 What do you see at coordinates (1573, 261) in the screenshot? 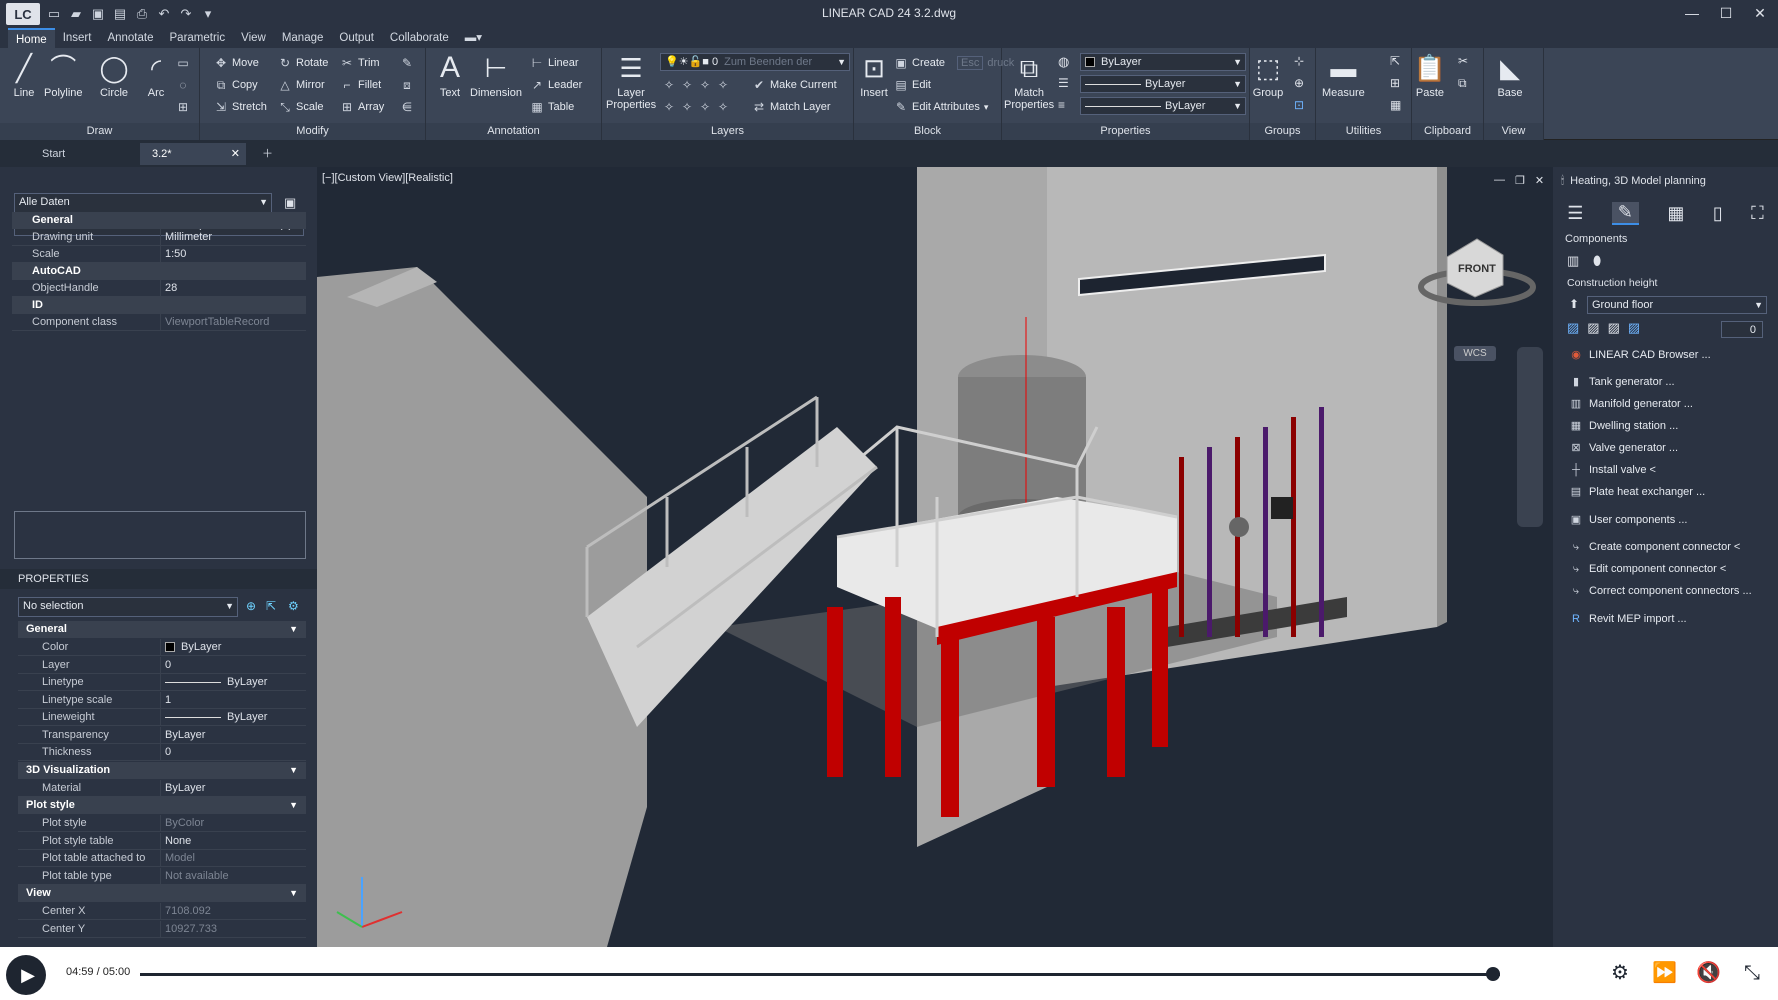
I see `components-list-icon: ▥` at bounding box center [1573, 261].